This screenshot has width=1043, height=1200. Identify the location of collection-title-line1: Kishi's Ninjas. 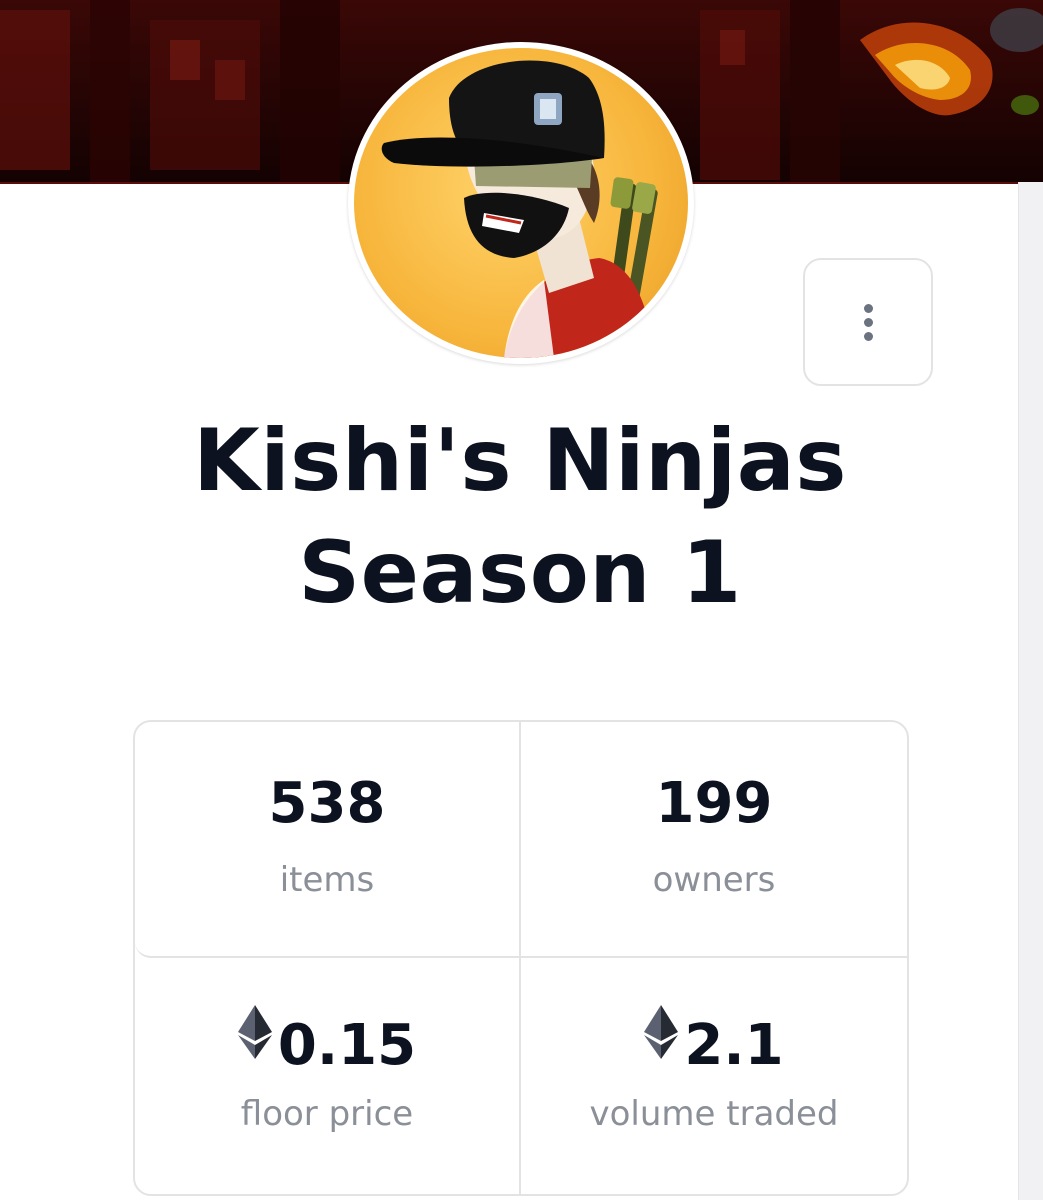
(520, 461).